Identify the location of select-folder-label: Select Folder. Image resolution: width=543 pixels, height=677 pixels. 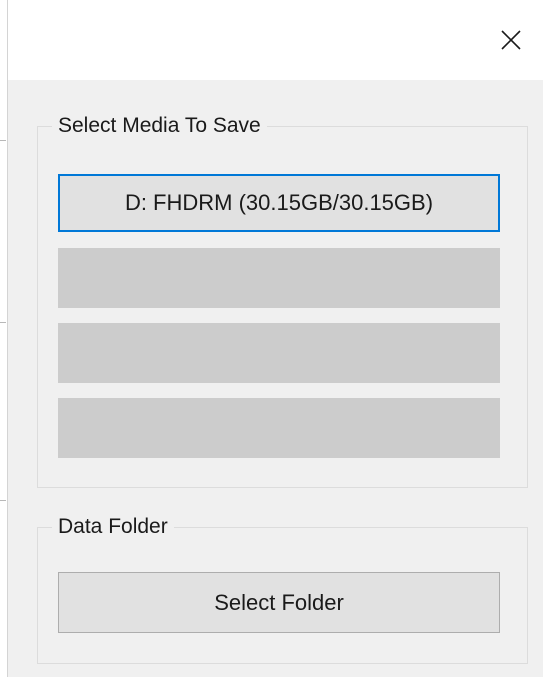
(279, 602).